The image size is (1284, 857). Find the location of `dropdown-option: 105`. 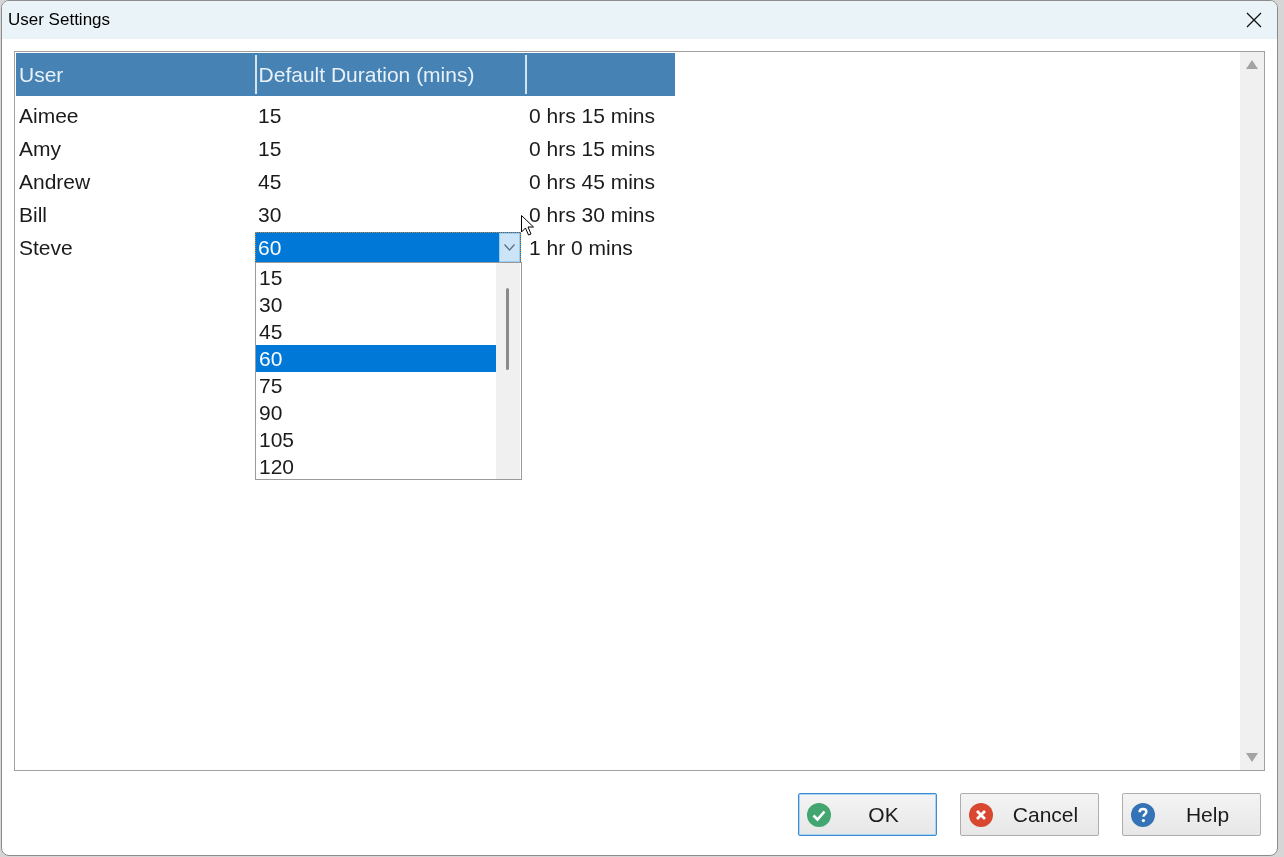

dropdown-option: 105 is located at coordinates (376, 439).